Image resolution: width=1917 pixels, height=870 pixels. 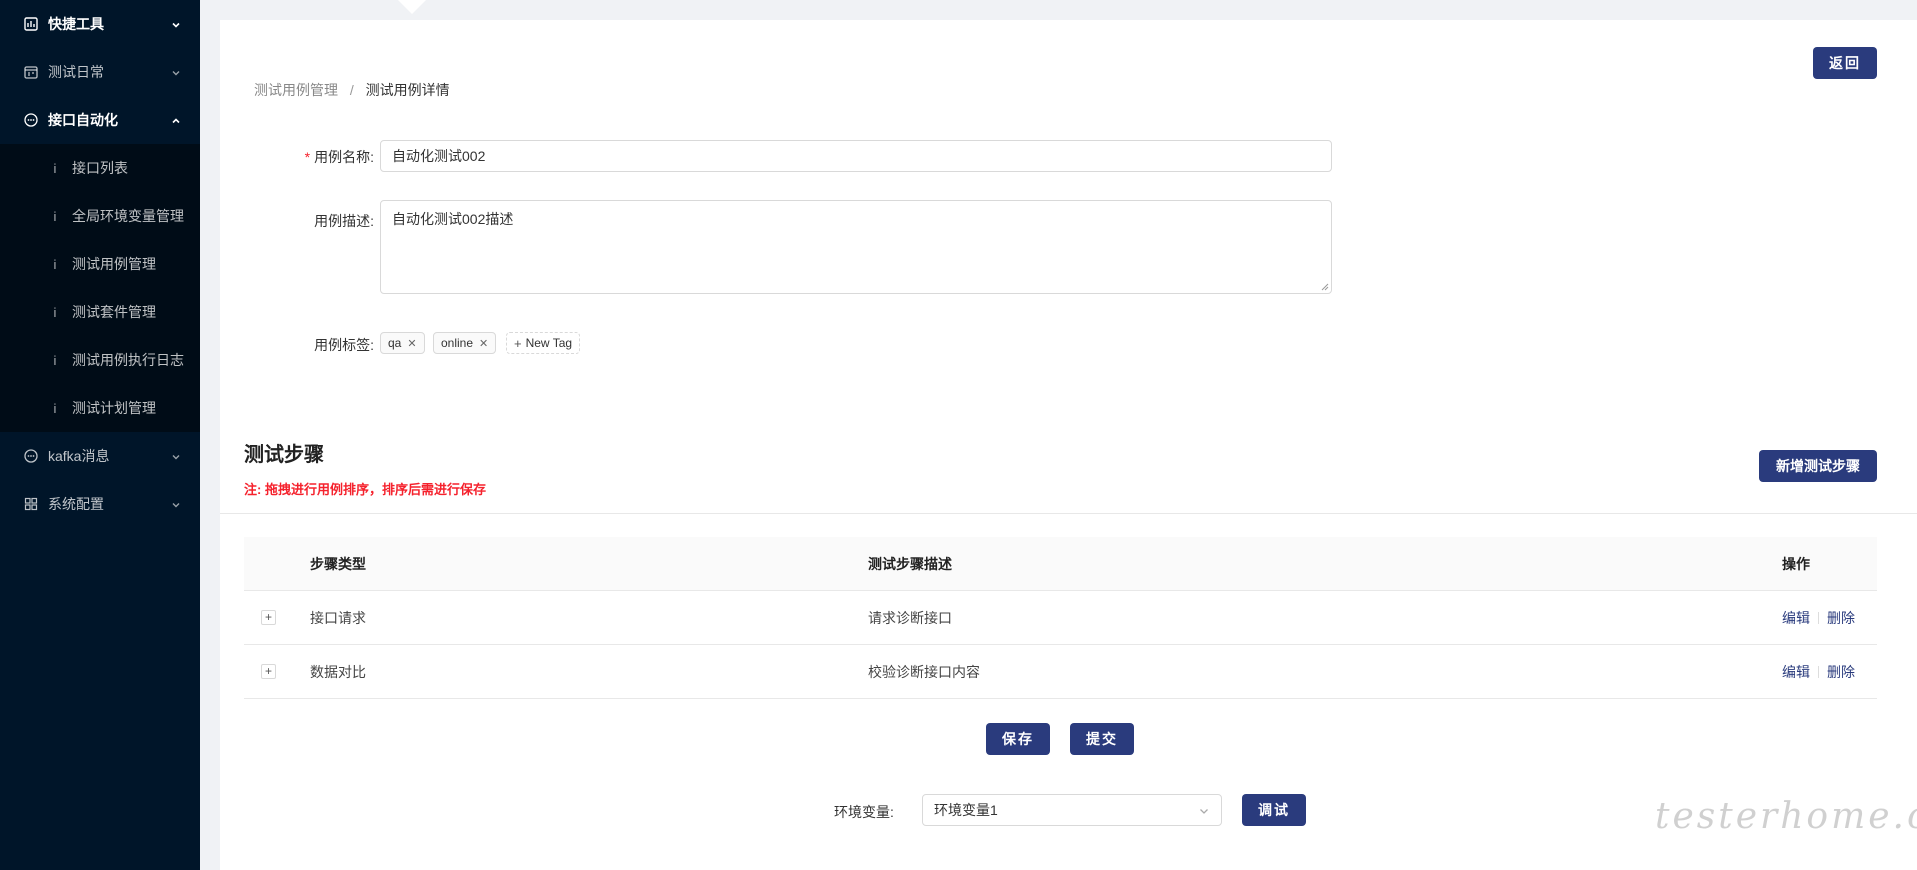 What do you see at coordinates (966, 810) in the screenshot?
I see `env-selected-value: 环境变量1` at bounding box center [966, 810].